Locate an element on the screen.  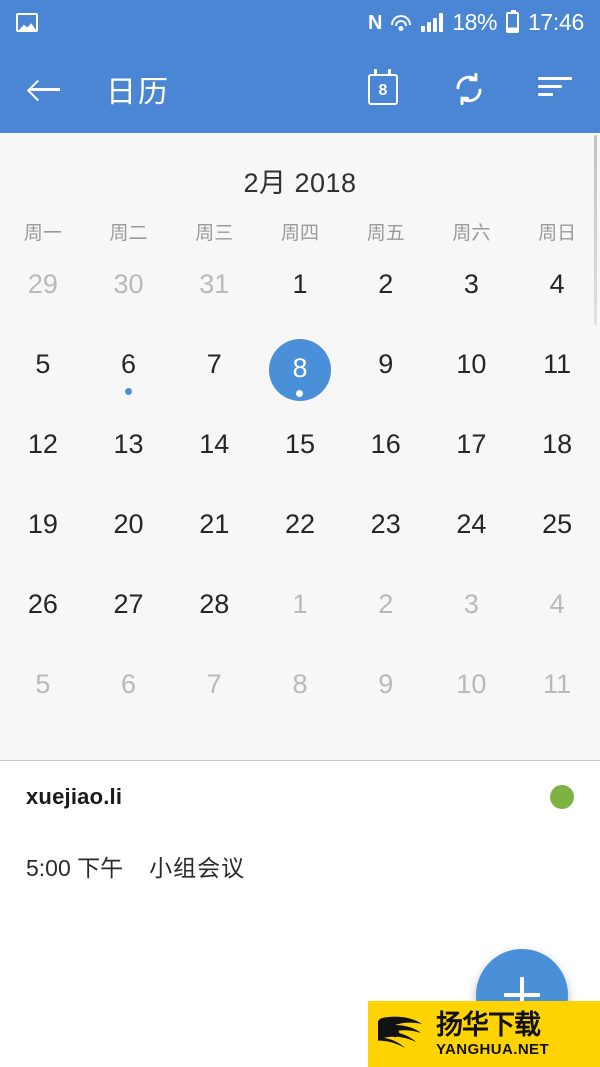
agenda-sort-icon is located at coordinates (555, 89).